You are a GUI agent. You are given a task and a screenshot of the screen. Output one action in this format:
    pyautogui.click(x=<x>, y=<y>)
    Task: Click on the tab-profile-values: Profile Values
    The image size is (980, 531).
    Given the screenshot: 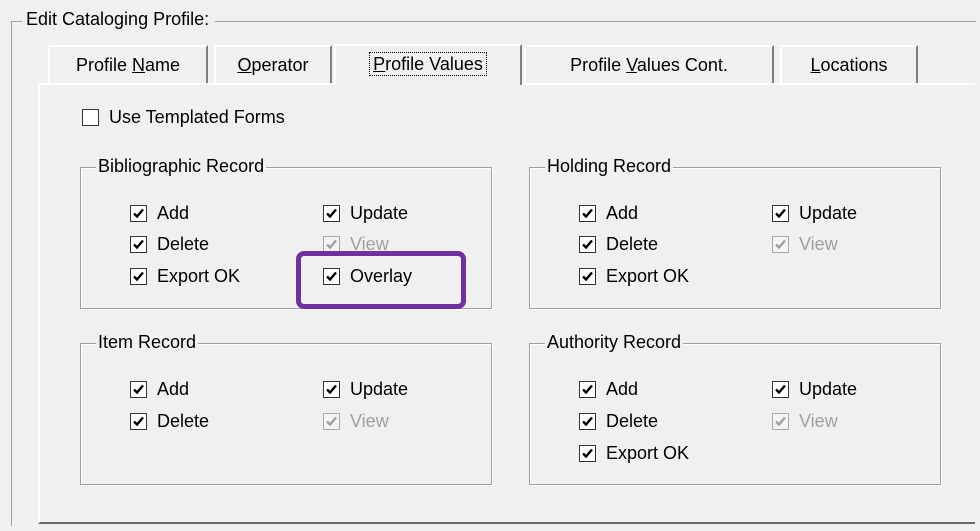 What is the action you would take?
    pyautogui.click(x=428, y=64)
    